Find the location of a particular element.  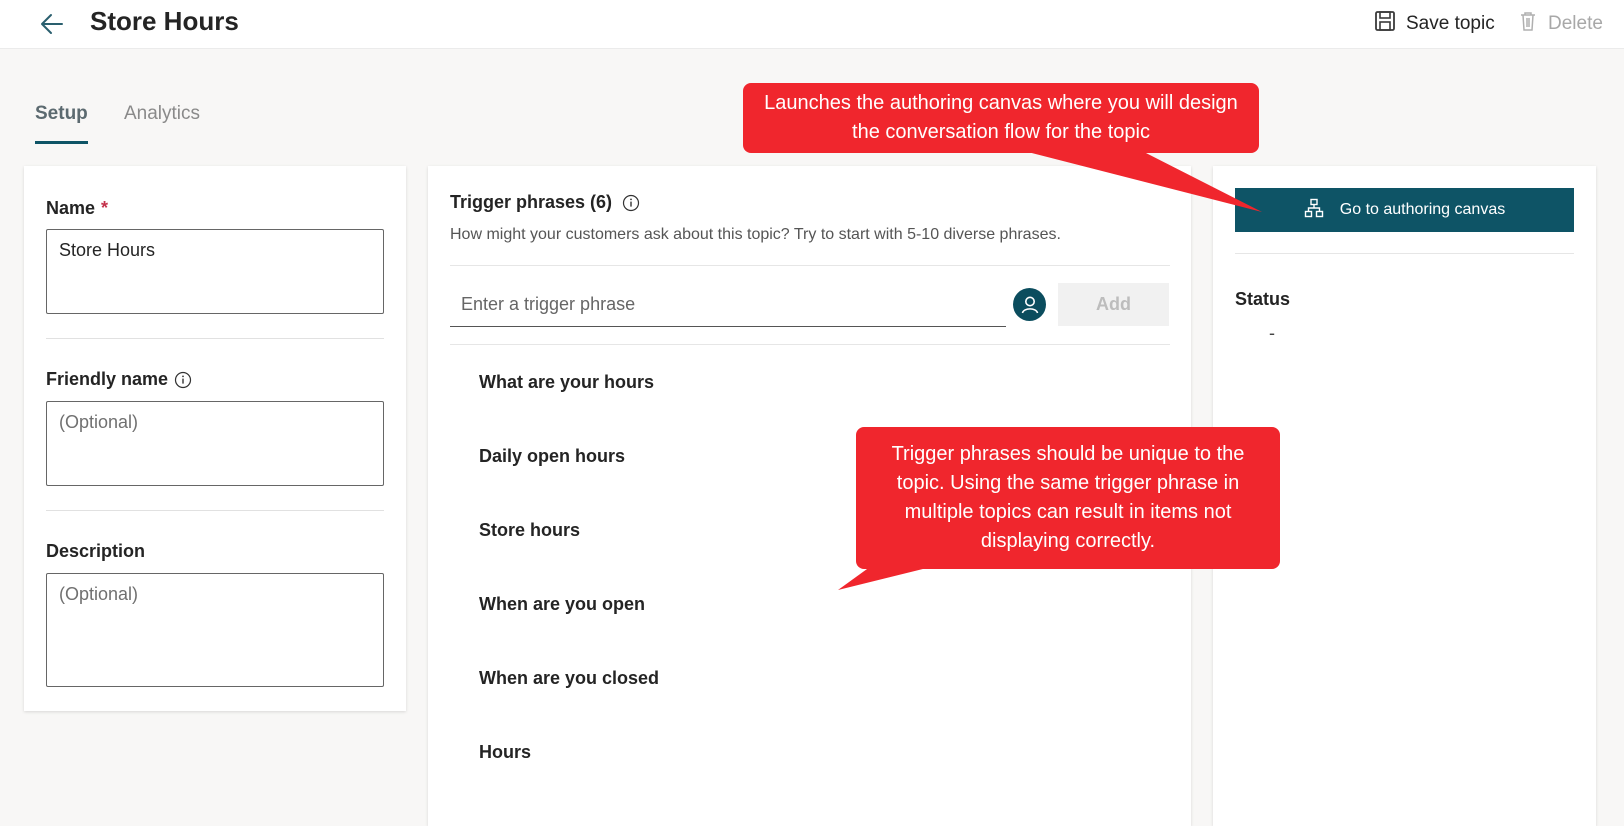

trash-icon is located at coordinates (1528, 24).